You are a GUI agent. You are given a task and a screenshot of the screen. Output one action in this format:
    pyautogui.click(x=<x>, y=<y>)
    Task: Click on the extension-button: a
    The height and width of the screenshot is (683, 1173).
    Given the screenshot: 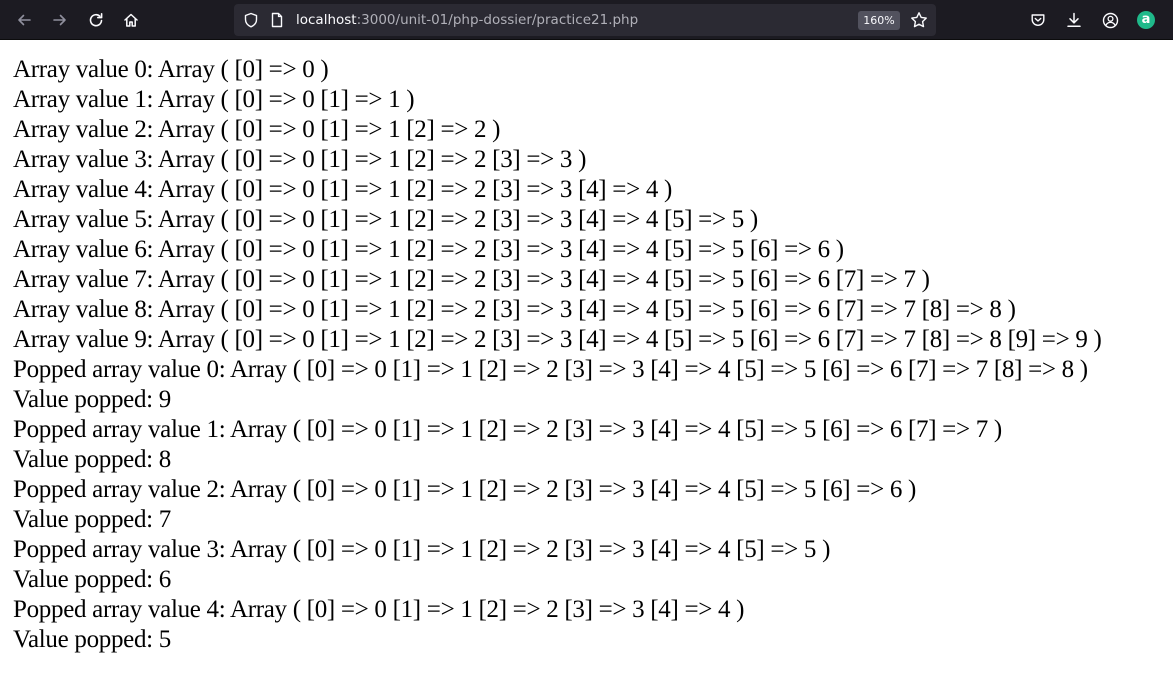 What is the action you would take?
    pyautogui.click(x=1146, y=20)
    